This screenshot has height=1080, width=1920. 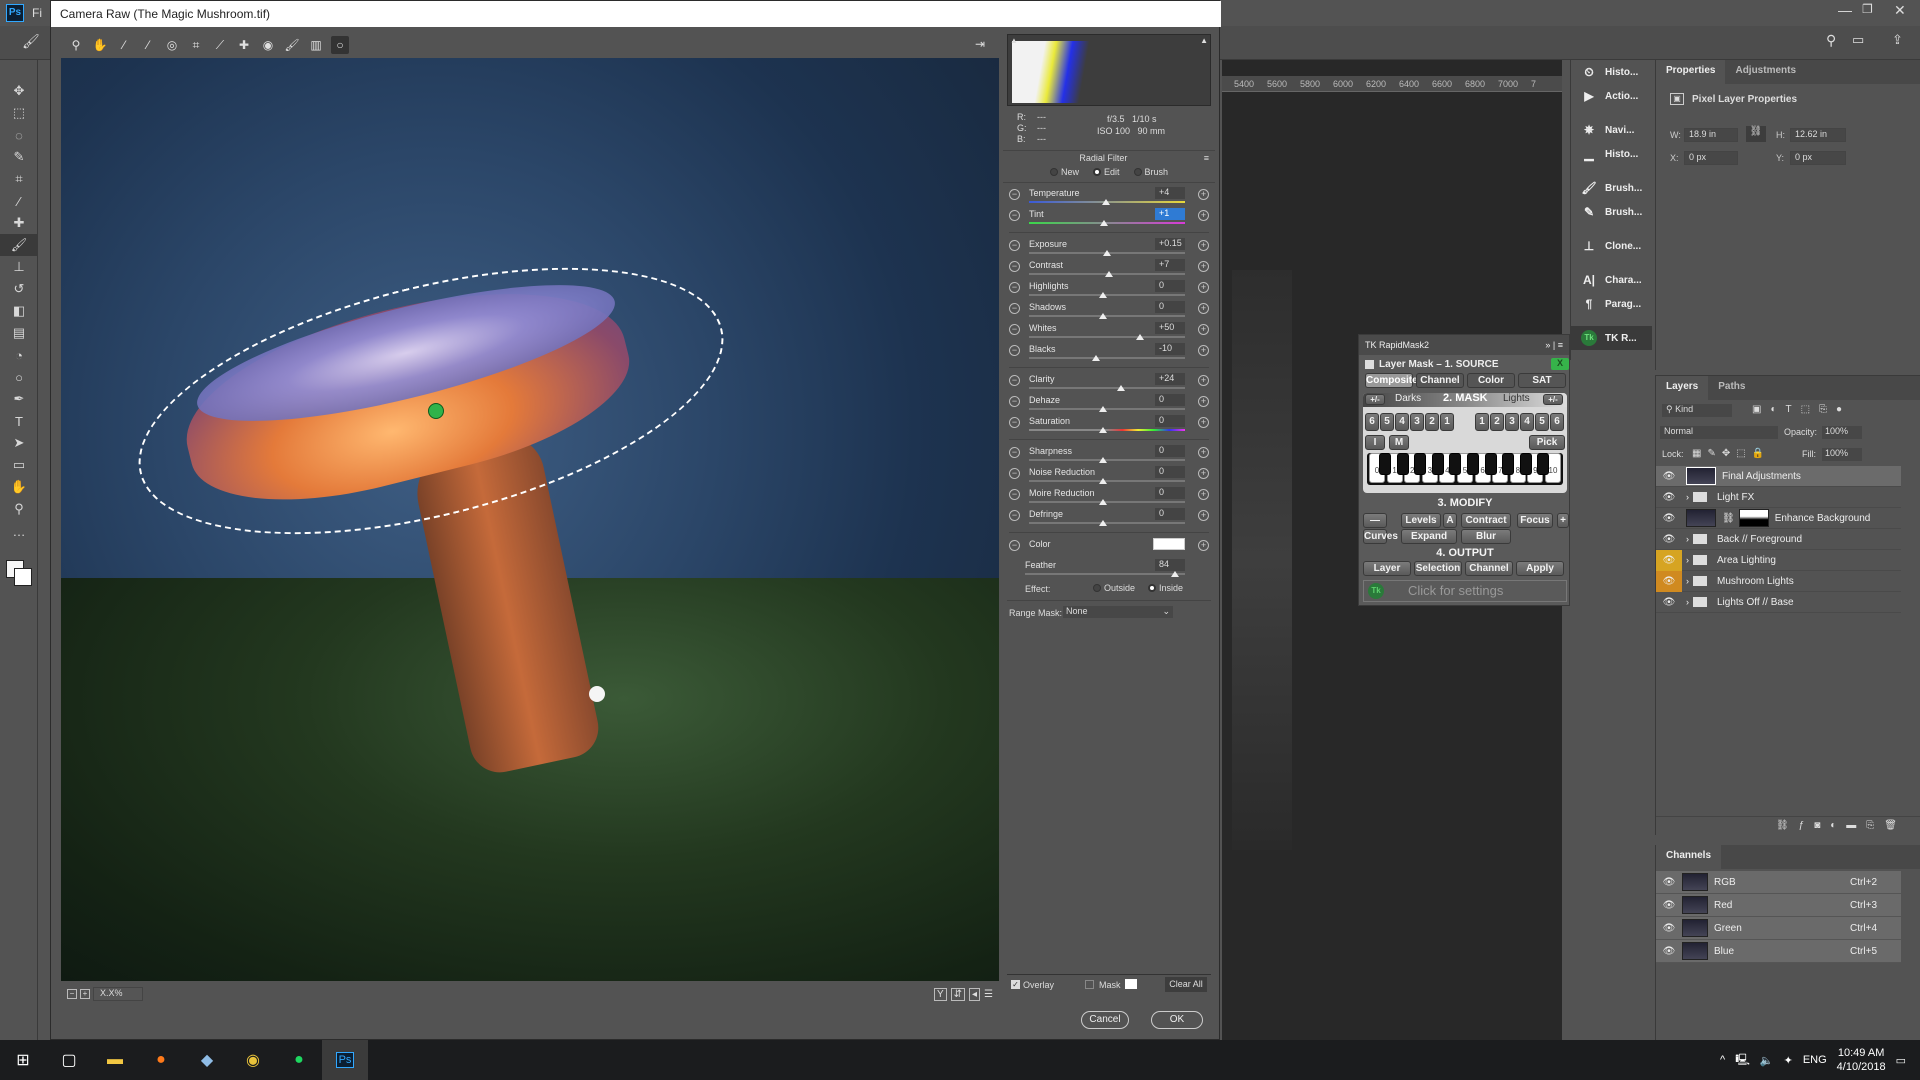 I want to click on exposure-minus-icon: −, so click(x=1014, y=245).